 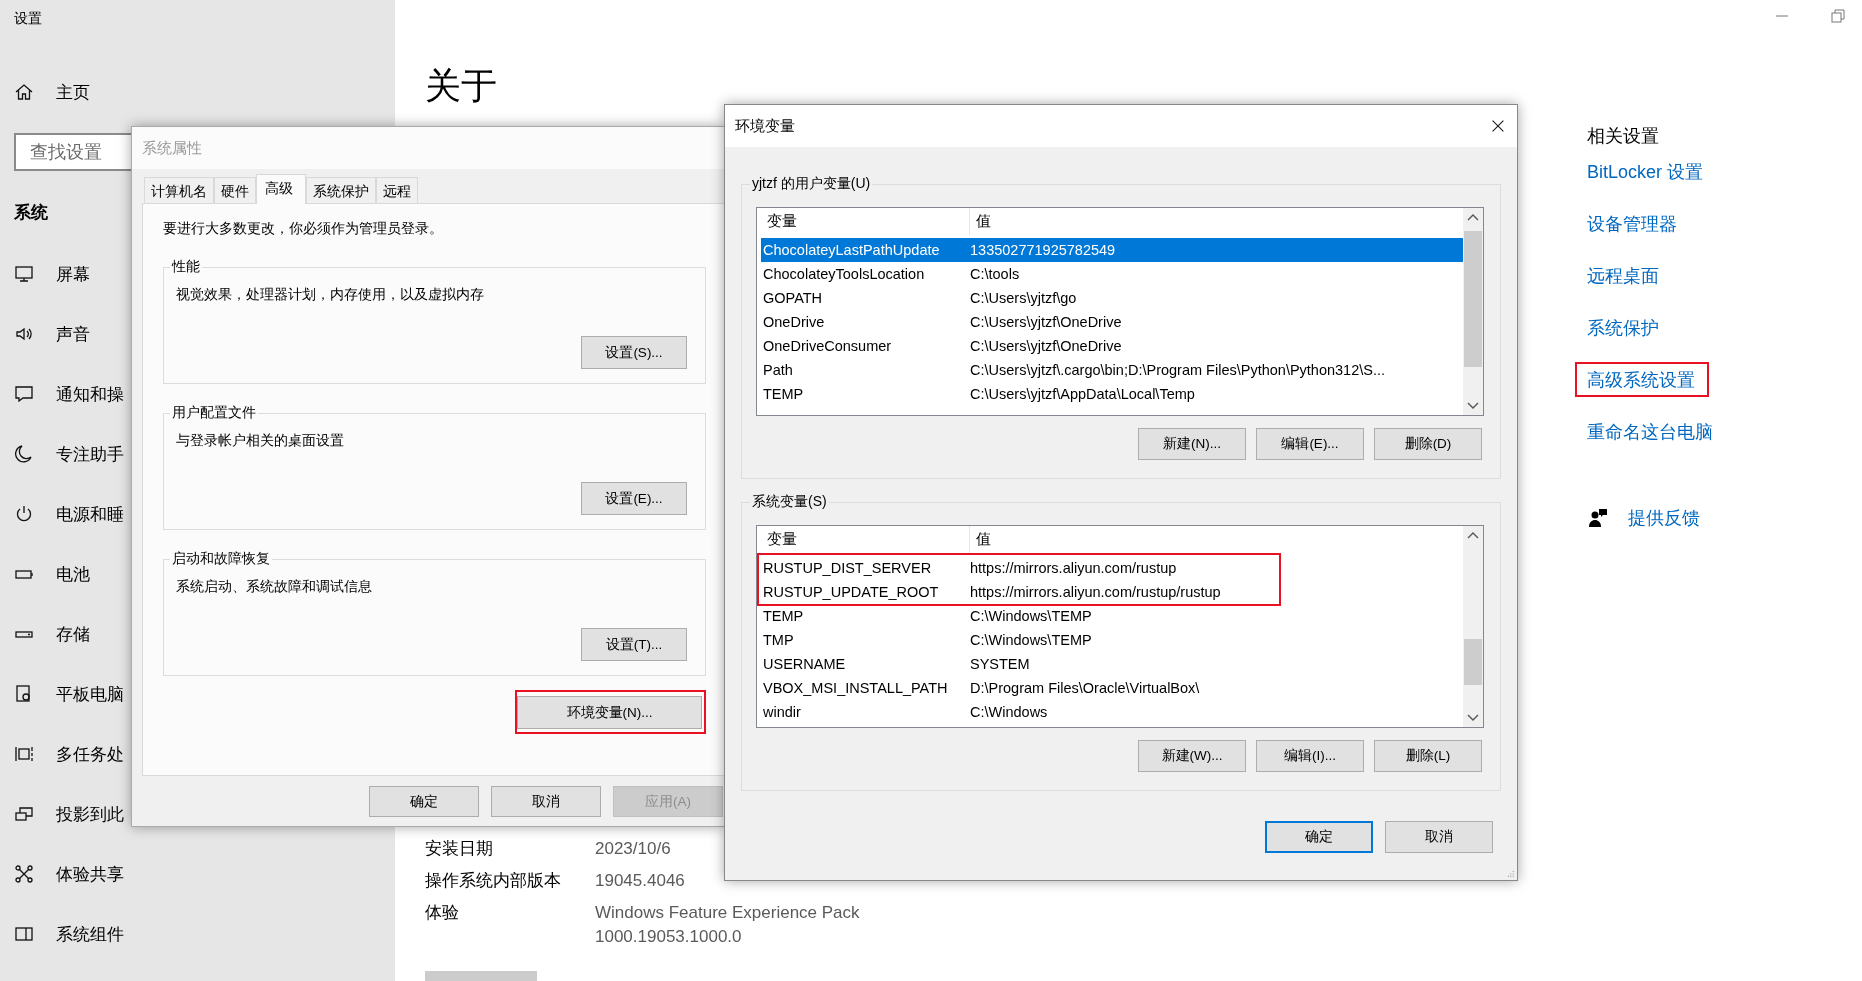 What do you see at coordinates (31, 213) in the screenshot?
I see `section-heading: 系统` at bounding box center [31, 213].